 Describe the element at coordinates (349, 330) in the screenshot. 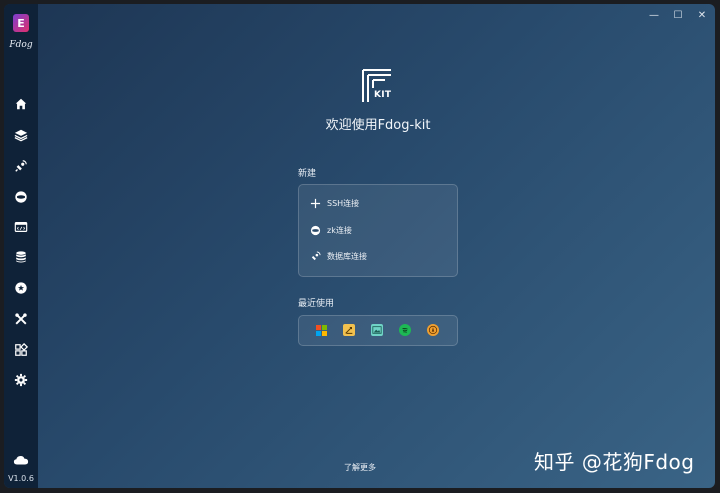

I see `notes-icon` at that location.